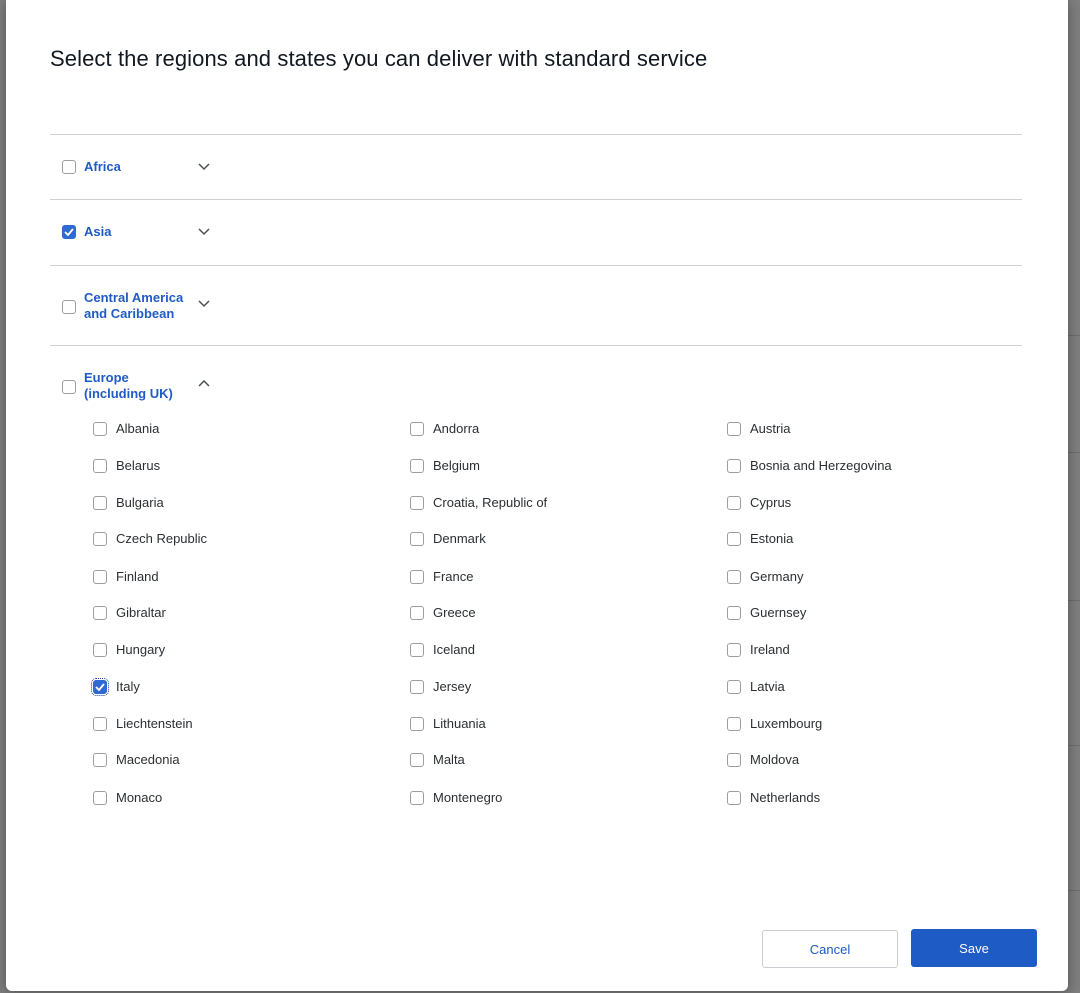  I want to click on country-option-finland: Finland, so click(126, 576).